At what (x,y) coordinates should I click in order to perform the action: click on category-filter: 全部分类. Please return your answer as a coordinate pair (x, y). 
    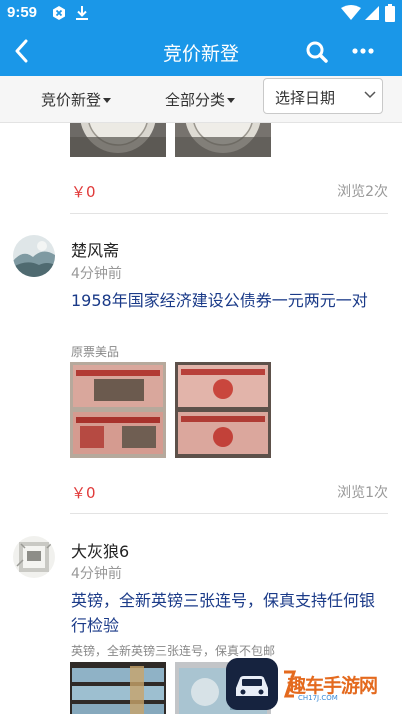
    Looking at the image, I should click on (200, 99).